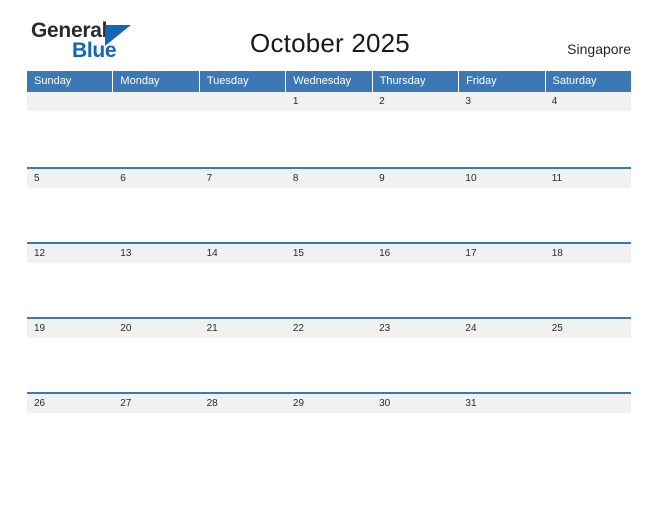 This screenshot has width=660, height=510. What do you see at coordinates (415, 430) in the screenshot?
I see `calendar-day-cell: 30` at bounding box center [415, 430].